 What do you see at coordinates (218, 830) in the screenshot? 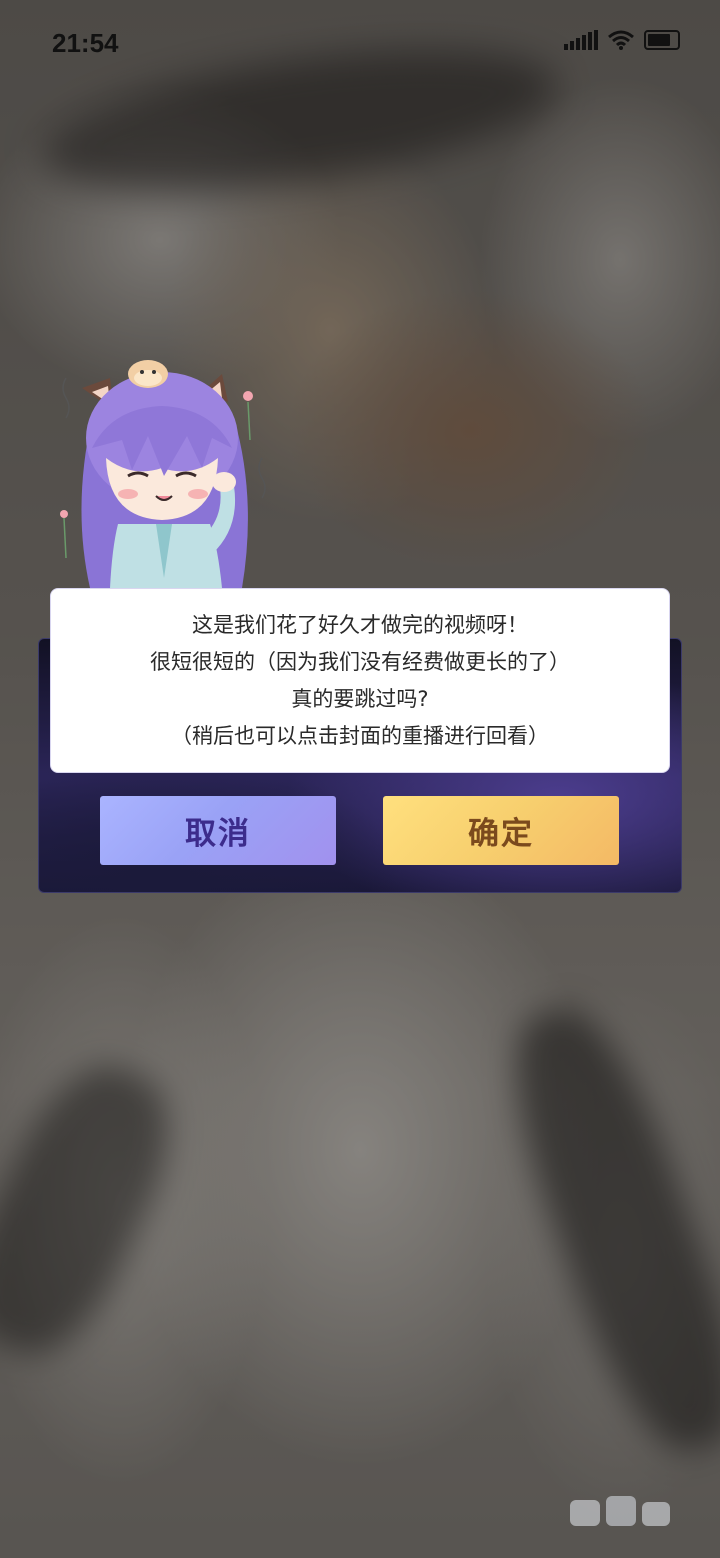
I see `cancel-button: 取消` at bounding box center [218, 830].